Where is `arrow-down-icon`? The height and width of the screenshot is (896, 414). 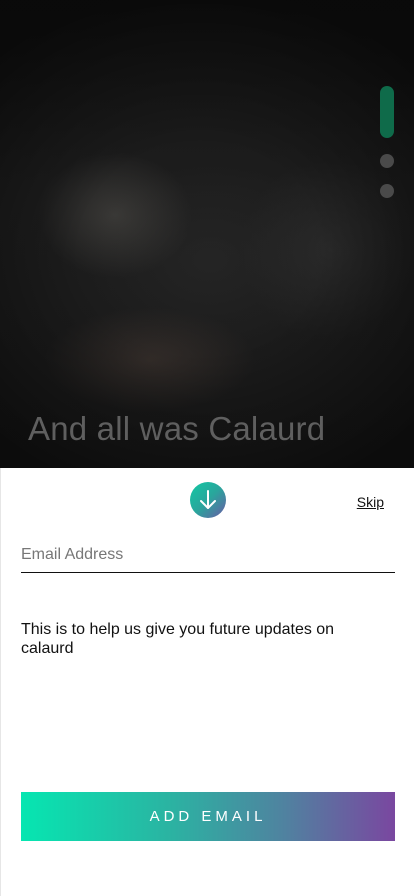
arrow-down-icon is located at coordinates (208, 499).